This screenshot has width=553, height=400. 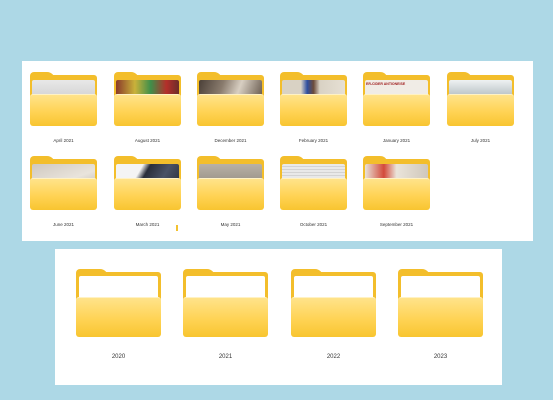 I want to click on folder-2022, so click(x=333, y=303).